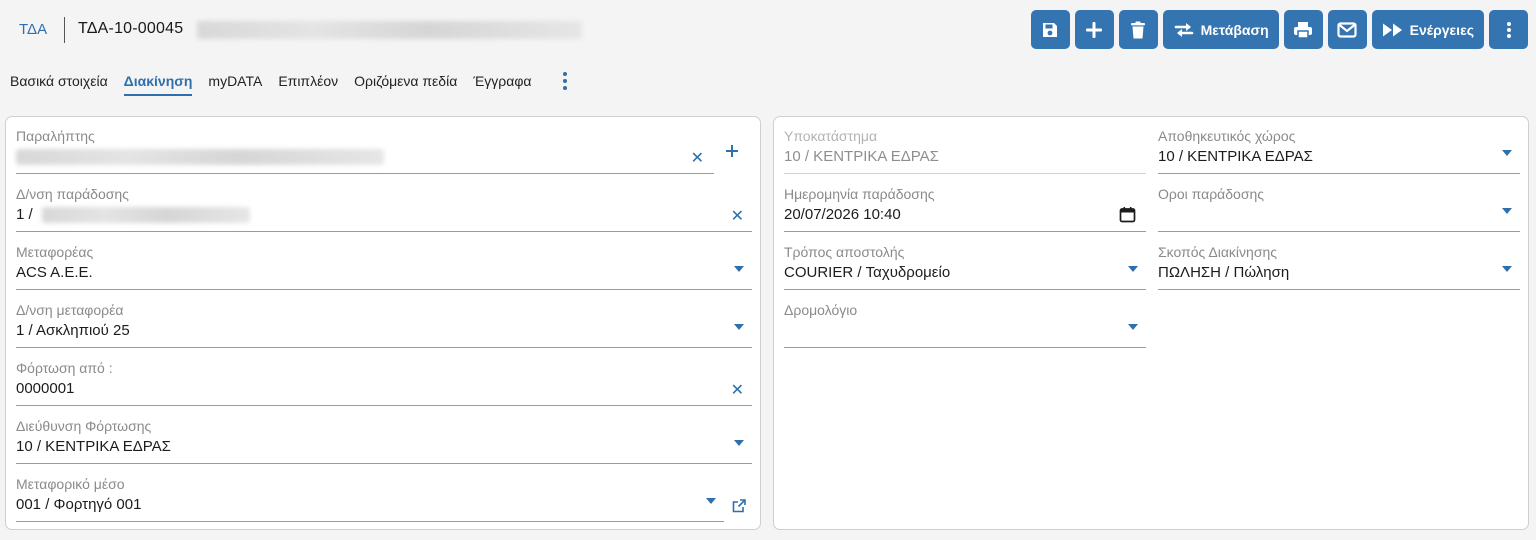 Image resolution: width=1536 pixels, height=540 pixels. What do you see at coordinates (370, 521) in the screenshot?
I see `vehicle-underline` at bounding box center [370, 521].